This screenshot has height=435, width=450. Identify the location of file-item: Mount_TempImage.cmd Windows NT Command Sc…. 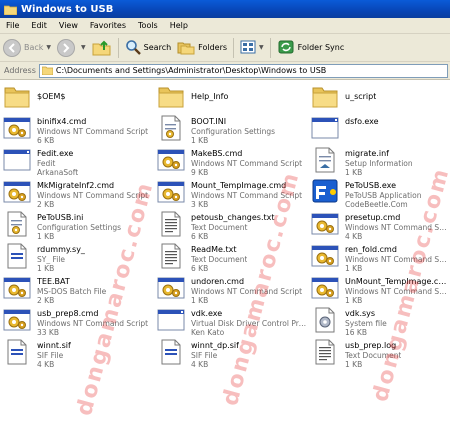
(231, 192).